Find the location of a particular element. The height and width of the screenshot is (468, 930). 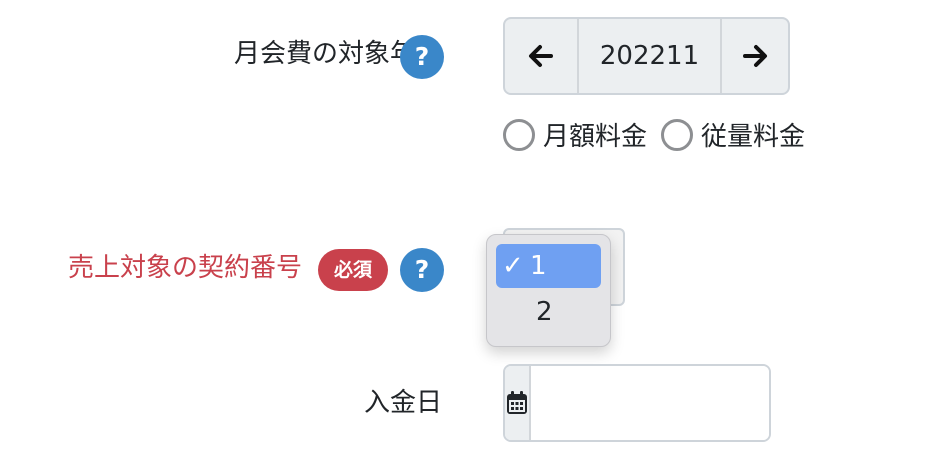

contract-number-dropdown: ✓ 1 2 is located at coordinates (548, 290).